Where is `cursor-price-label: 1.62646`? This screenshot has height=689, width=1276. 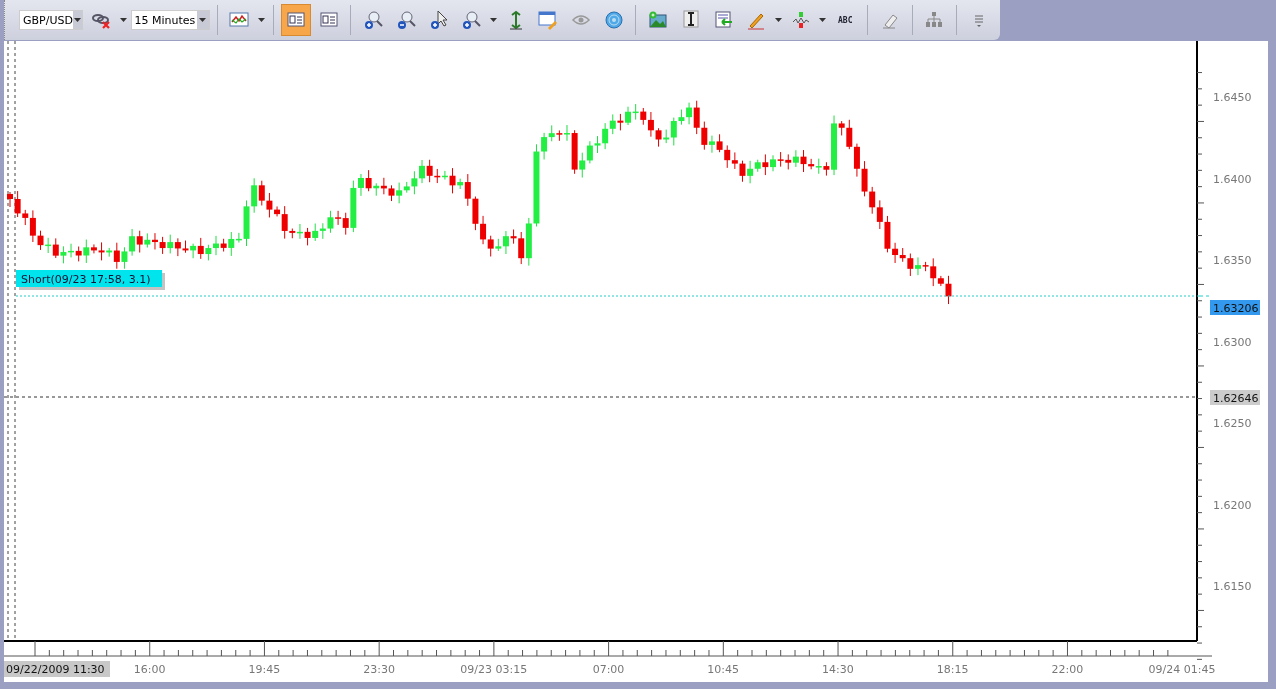 cursor-price-label: 1.62646 is located at coordinates (1235, 397).